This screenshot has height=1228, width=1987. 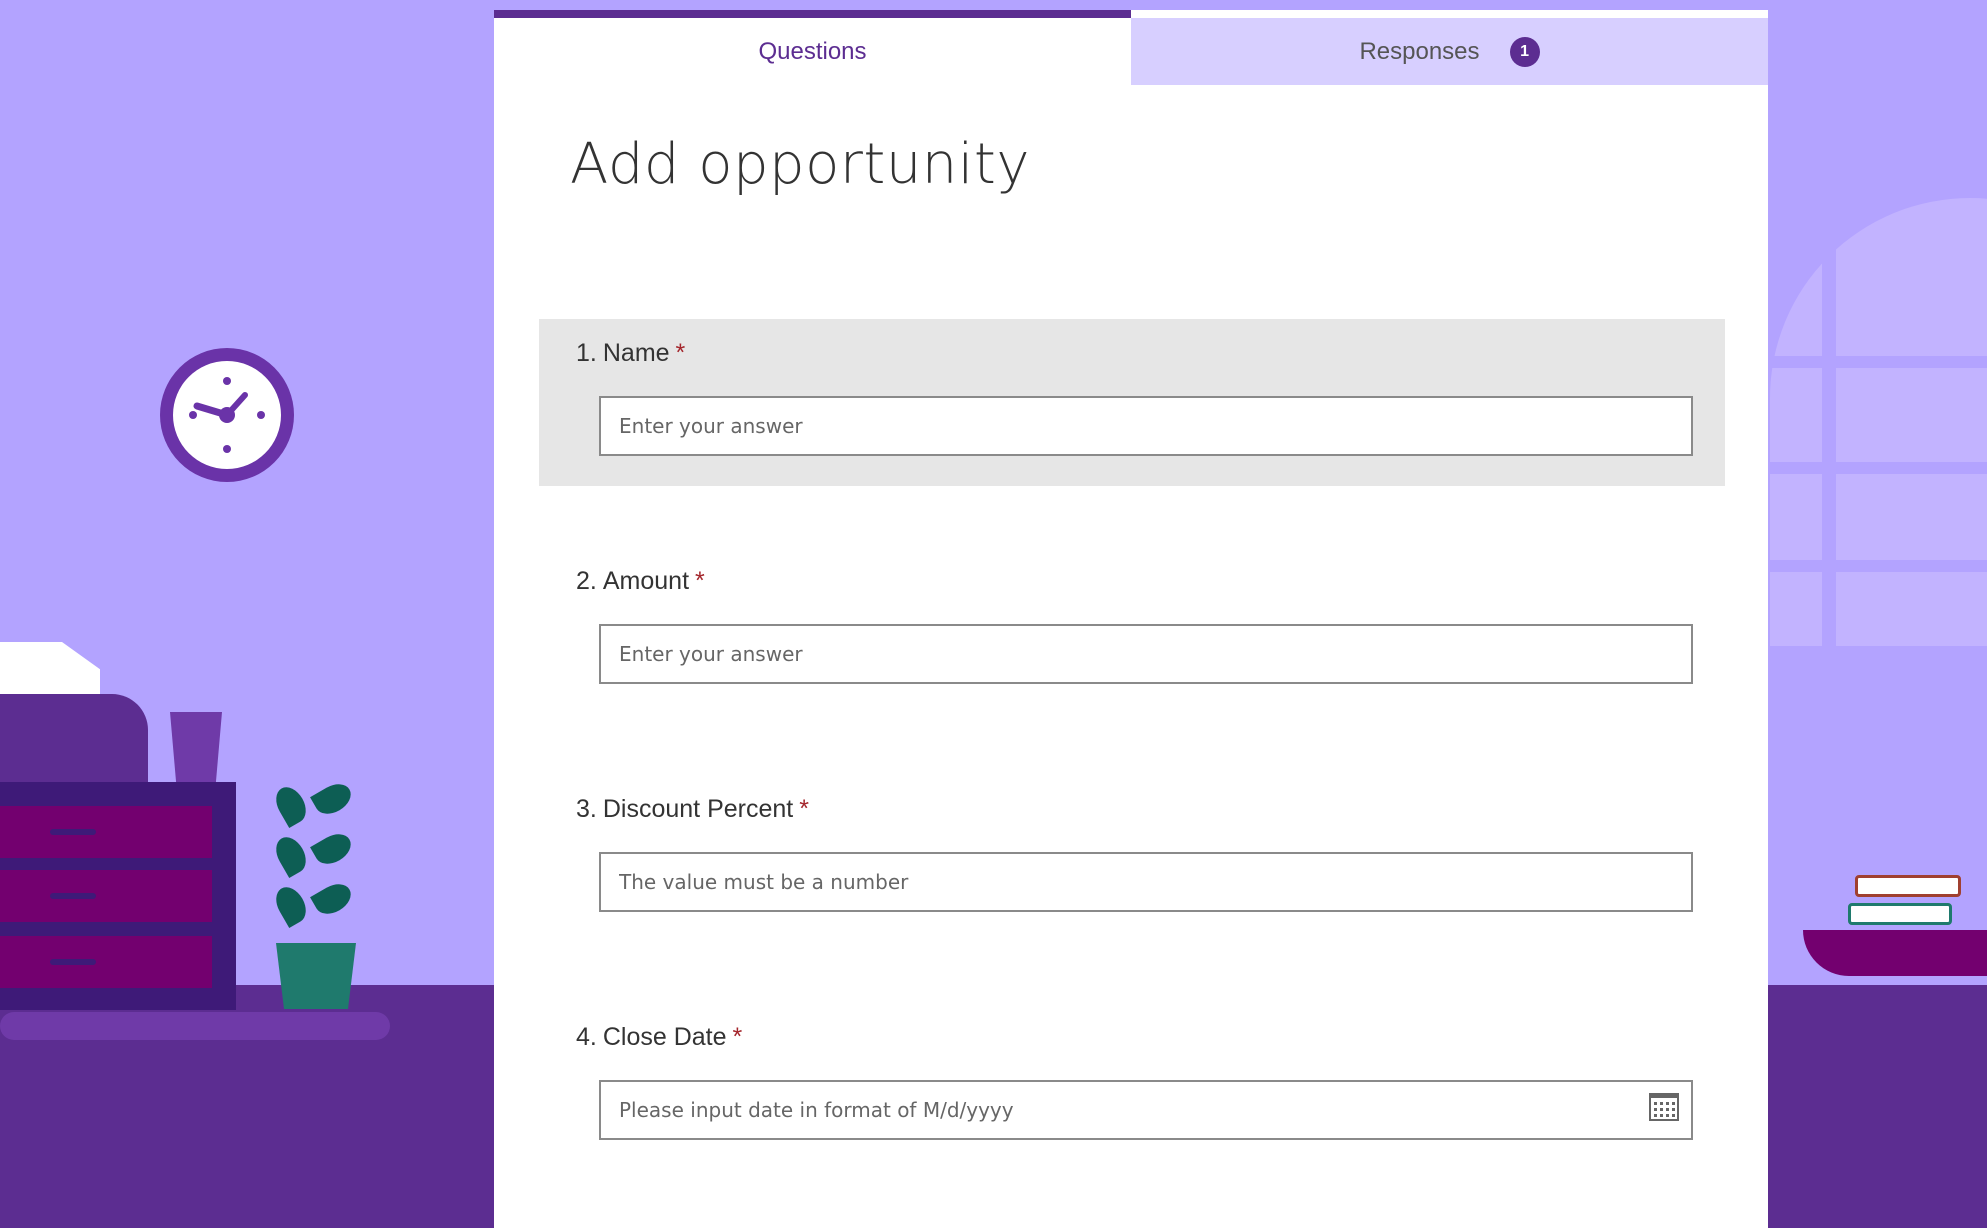 What do you see at coordinates (316, 976) in the screenshot?
I see `plant-illustration` at bounding box center [316, 976].